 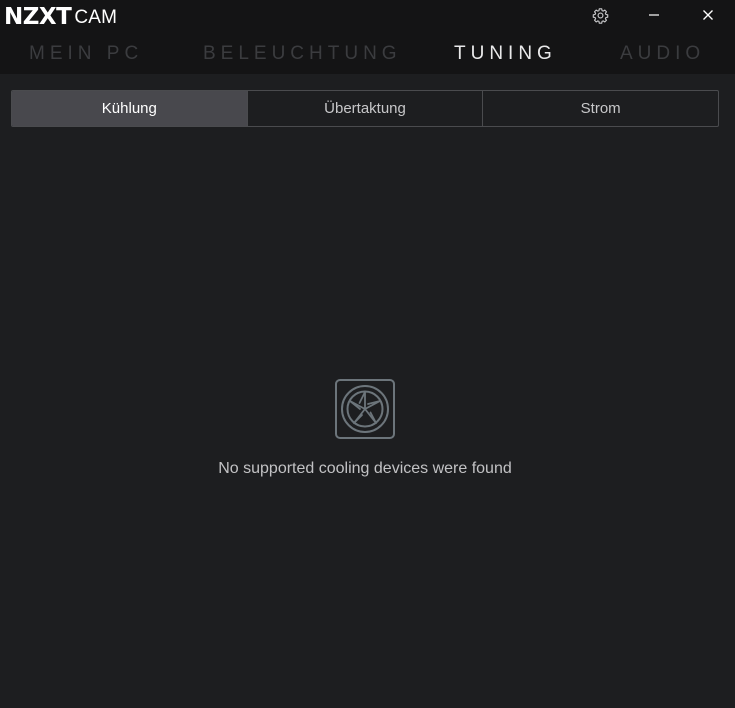 I want to click on nav-item-beleuchtung: BELEUCHTUNG, so click(x=302, y=54).